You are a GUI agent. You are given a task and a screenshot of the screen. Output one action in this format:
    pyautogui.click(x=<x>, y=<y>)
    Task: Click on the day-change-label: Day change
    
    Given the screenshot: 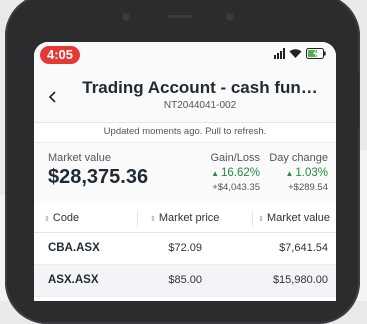 What is the action you would take?
    pyautogui.click(x=298, y=158)
    